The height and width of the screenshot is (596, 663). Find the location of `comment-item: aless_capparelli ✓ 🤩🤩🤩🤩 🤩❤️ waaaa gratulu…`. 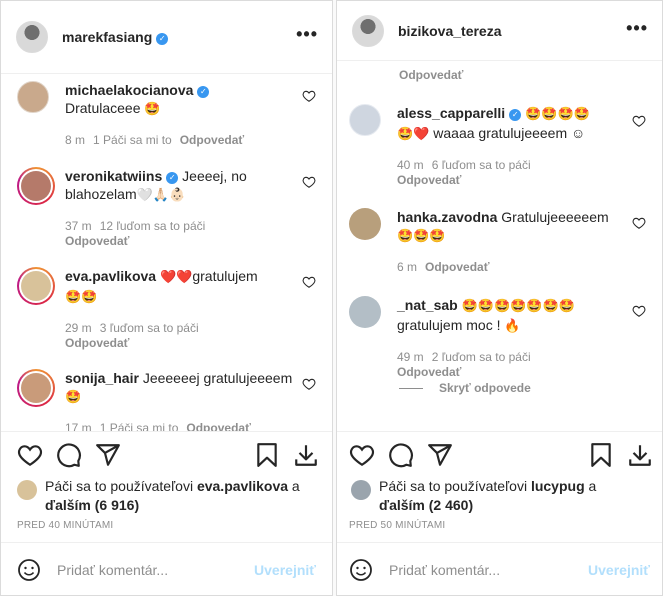

comment-item: aless_capparelli ✓ 🤩🤩🤩🤩 🤩❤️ waaaa gratulu… is located at coordinates (497, 146).